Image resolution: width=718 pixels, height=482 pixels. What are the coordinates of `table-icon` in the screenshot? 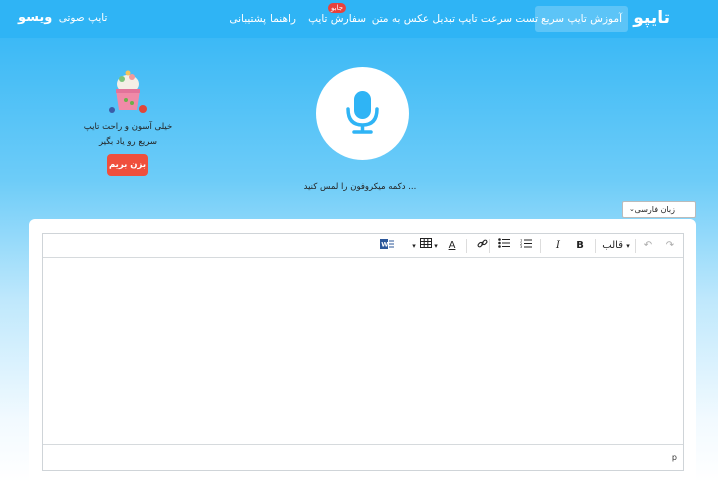 It's located at (426, 246).